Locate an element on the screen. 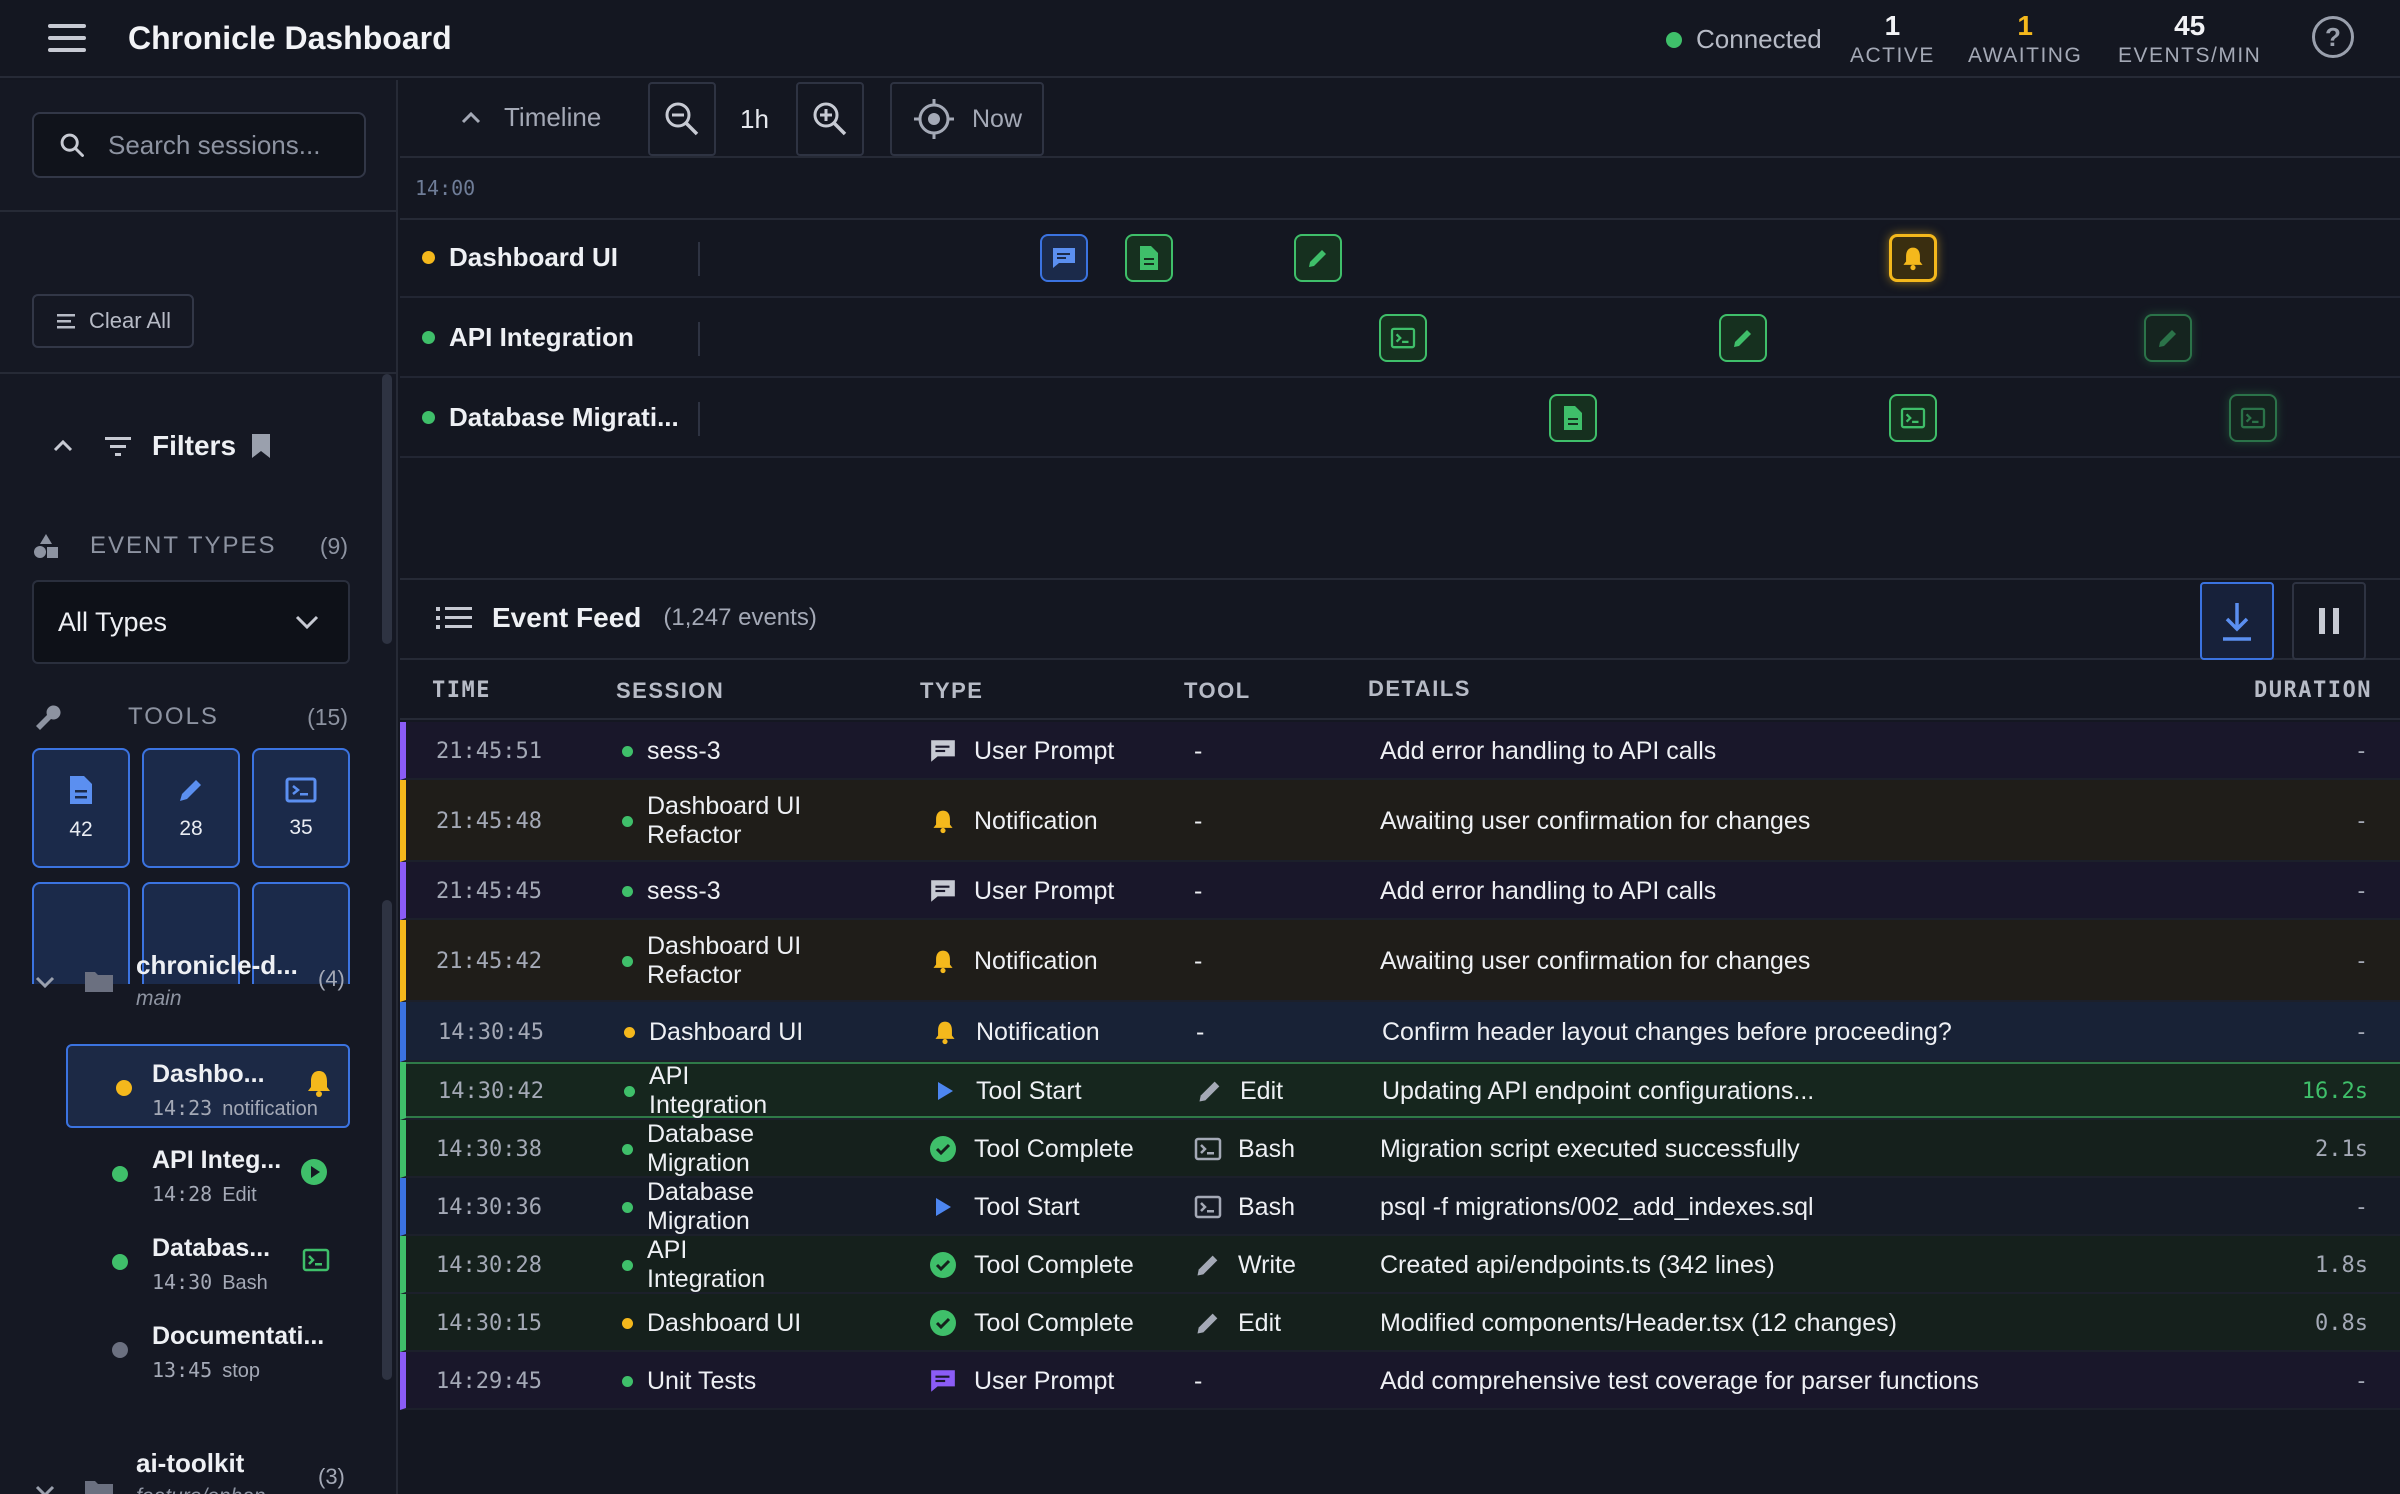  chat-icon is located at coordinates (943, 1381).